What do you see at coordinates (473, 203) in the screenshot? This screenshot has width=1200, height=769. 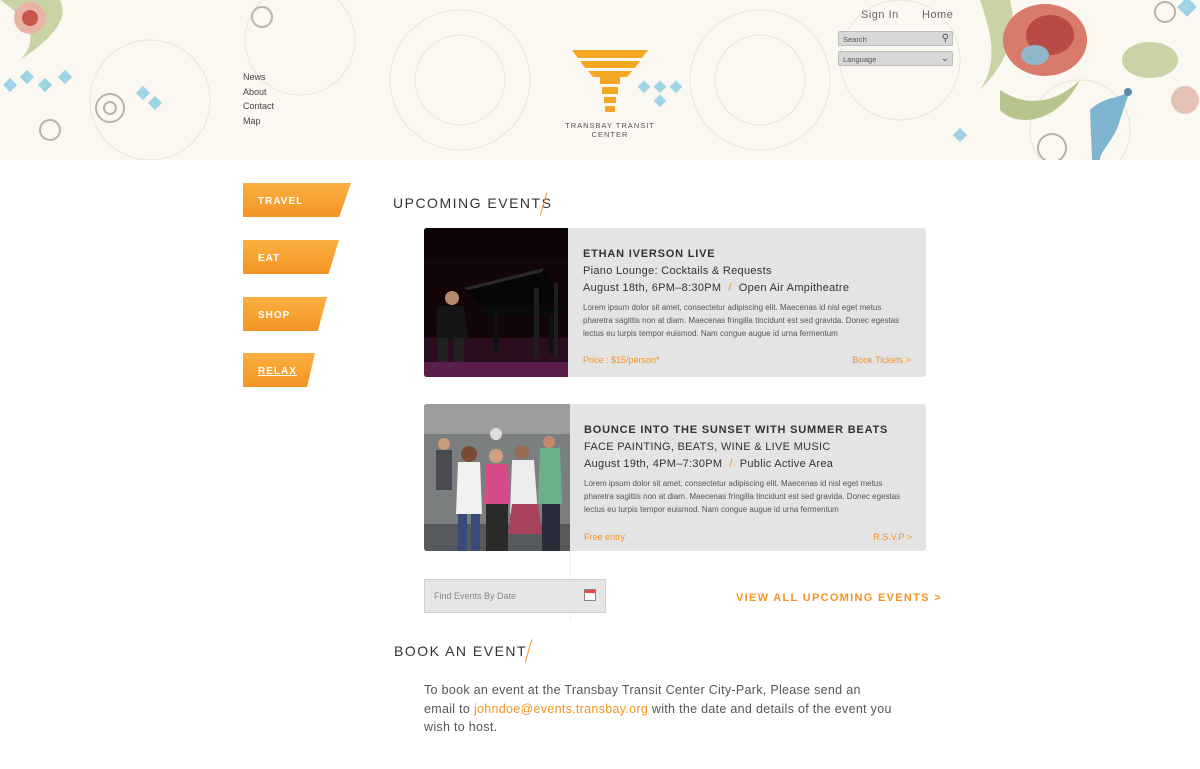 I see `upcoming-events-heading: UPCOMING EVENTS` at bounding box center [473, 203].